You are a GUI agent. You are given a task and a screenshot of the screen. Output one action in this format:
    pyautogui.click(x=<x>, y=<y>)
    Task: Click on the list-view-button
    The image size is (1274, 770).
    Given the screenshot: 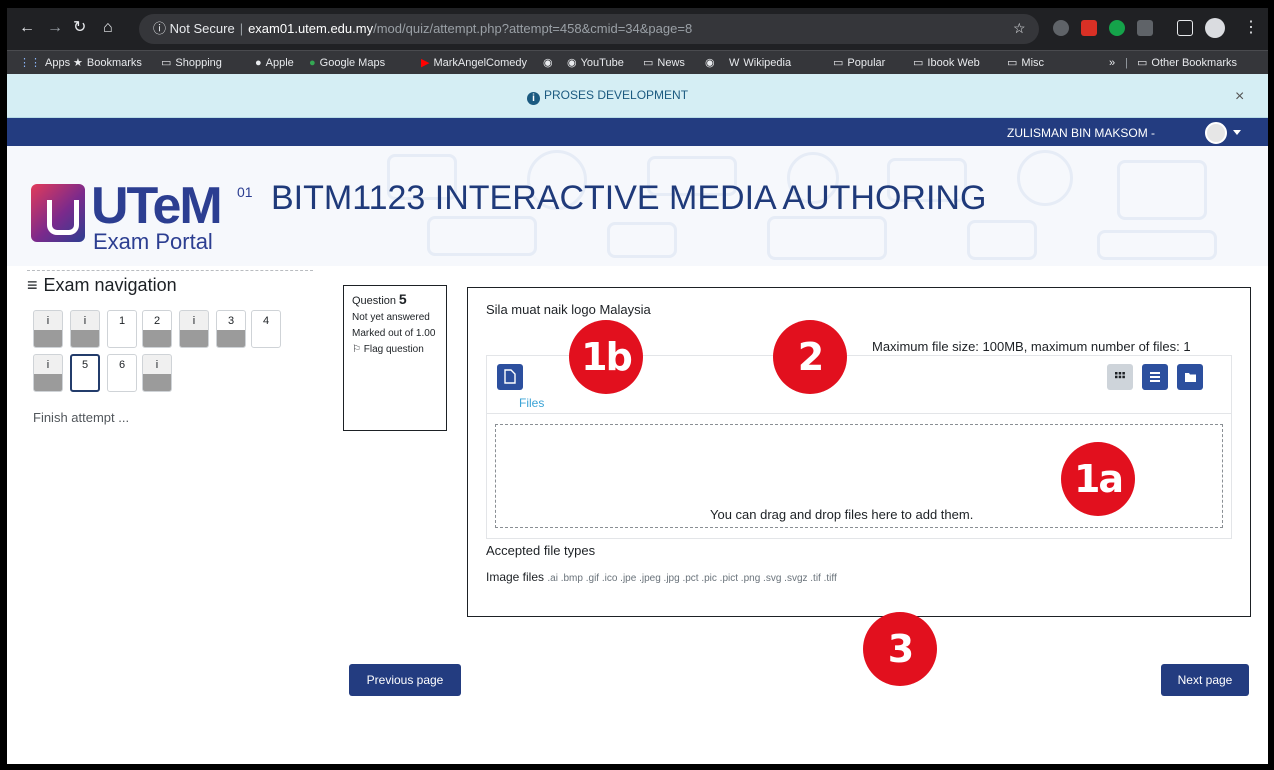 What is the action you would take?
    pyautogui.click(x=1155, y=377)
    